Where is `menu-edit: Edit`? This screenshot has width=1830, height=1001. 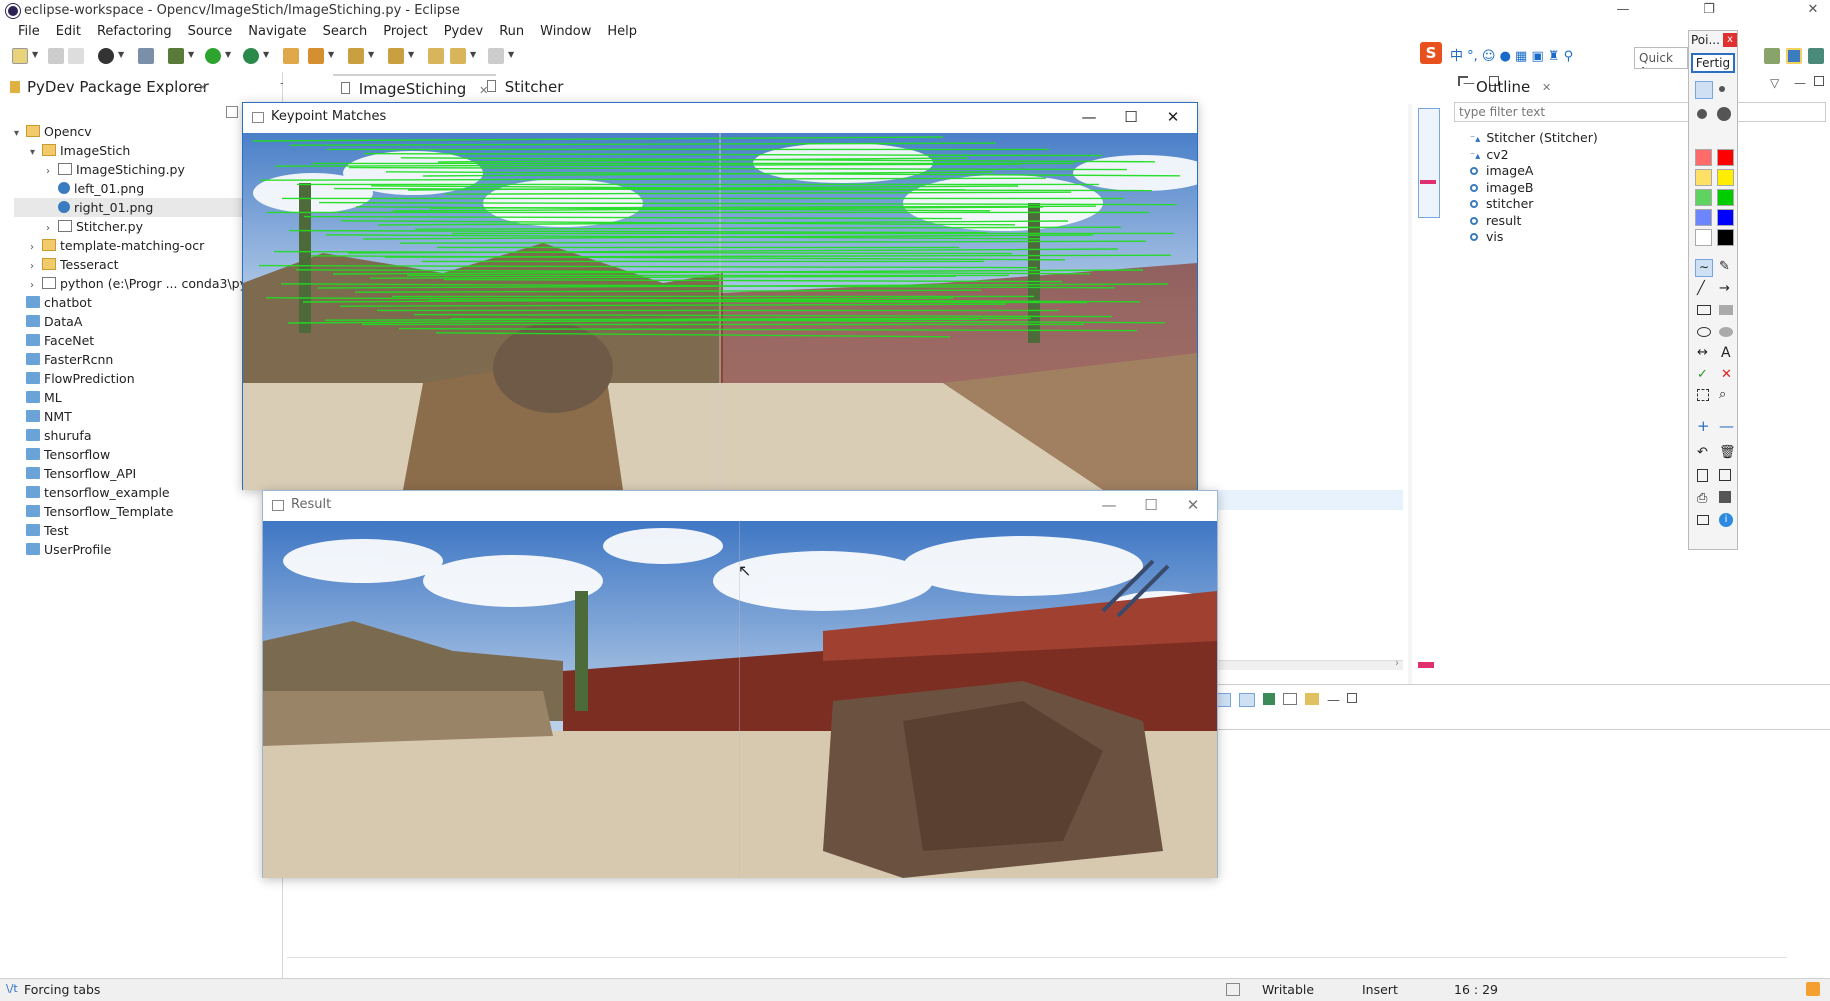
menu-edit: Edit is located at coordinates (68, 32).